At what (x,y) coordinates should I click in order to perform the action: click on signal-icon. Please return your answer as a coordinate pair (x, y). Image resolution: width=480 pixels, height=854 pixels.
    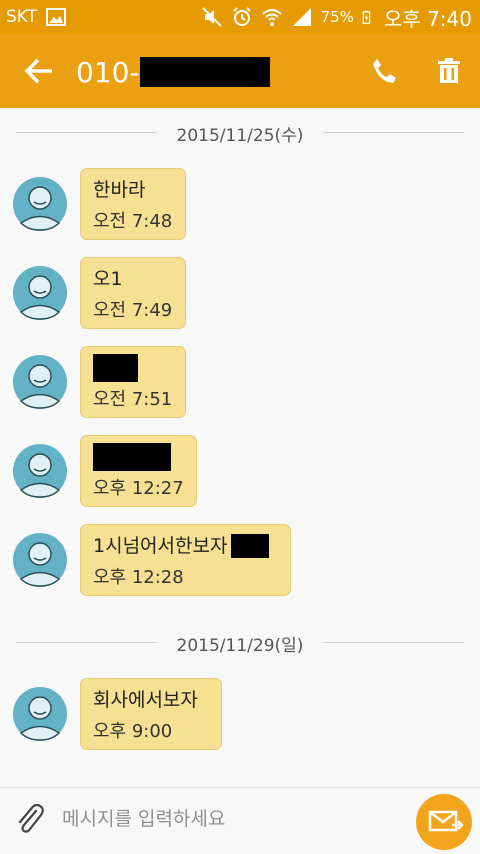
    Looking at the image, I should click on (301, 17).